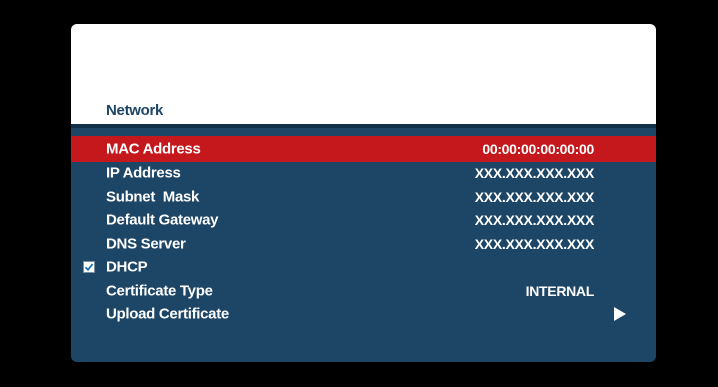 Image resolution: width=718 pixels, height=387 pixels. What do you see at coordinates (534, 173) in the screenshot?
I see `ip-address-value: XXX.XXX.XXX.XXX` at bounding box center [534, 173].